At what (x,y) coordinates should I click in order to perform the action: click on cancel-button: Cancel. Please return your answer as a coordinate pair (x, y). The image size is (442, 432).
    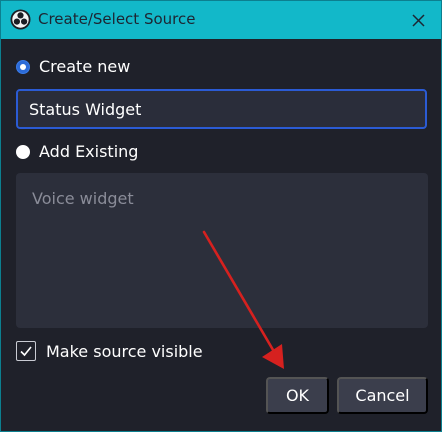
    Looking at the image, I should click on (382, 395).